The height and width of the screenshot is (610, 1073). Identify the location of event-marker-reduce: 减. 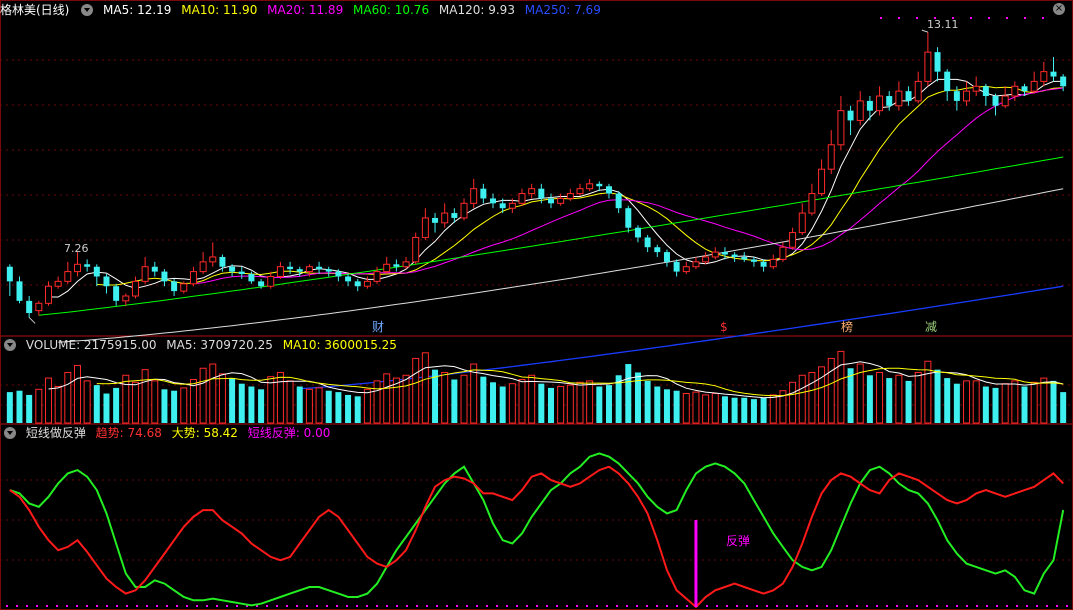
(931, 327).